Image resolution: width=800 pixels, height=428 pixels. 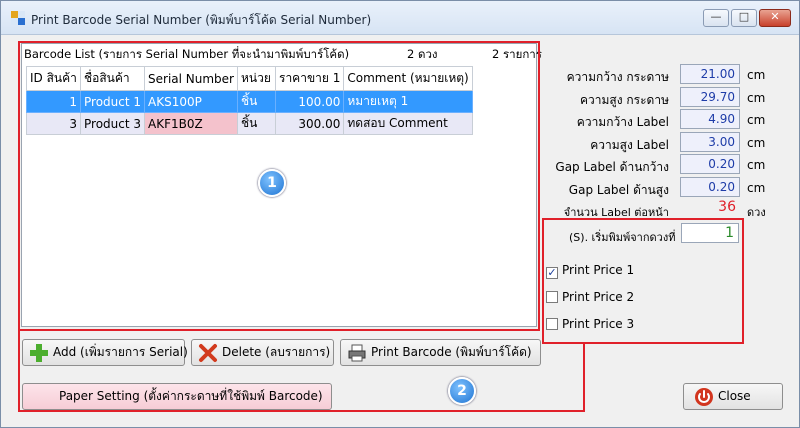 What do you see at coordinates (756, 75) in the screenshot?
I see `paper-width-unit: cm` at bounding box center [756, 75].